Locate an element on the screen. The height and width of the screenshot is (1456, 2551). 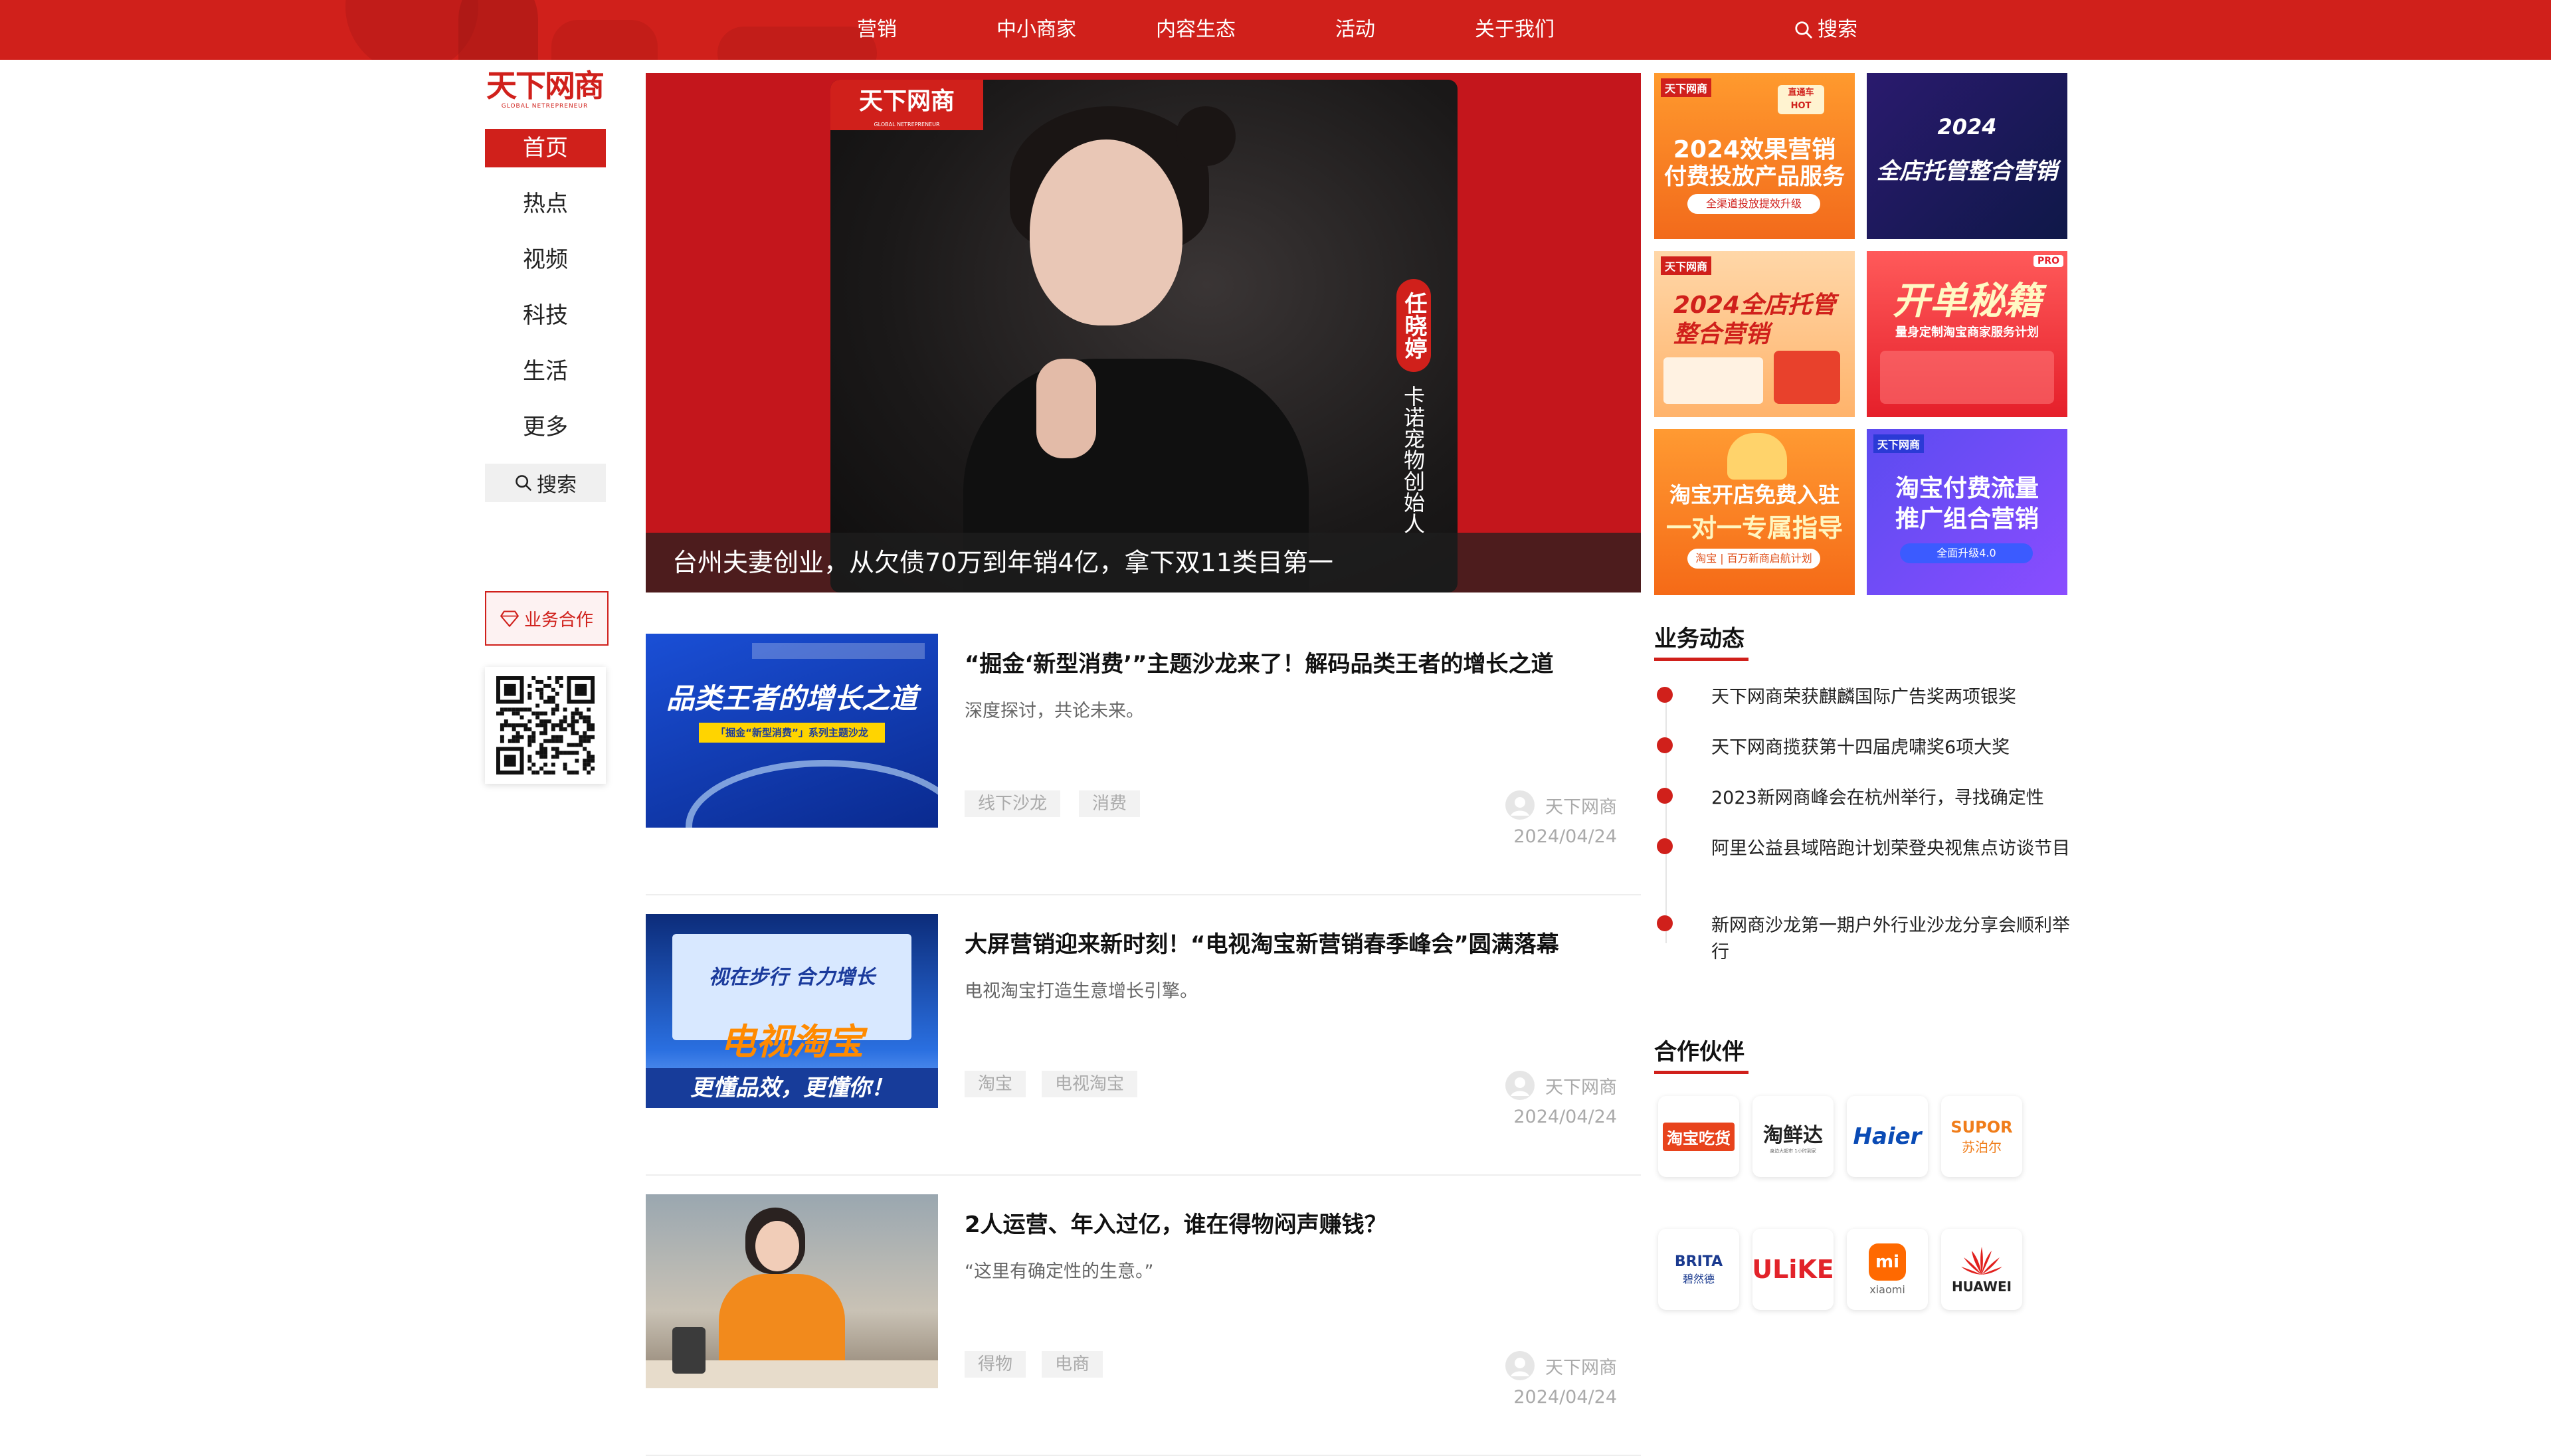
sidebar-item-home: 首页 is located at coordinates (545, 148).